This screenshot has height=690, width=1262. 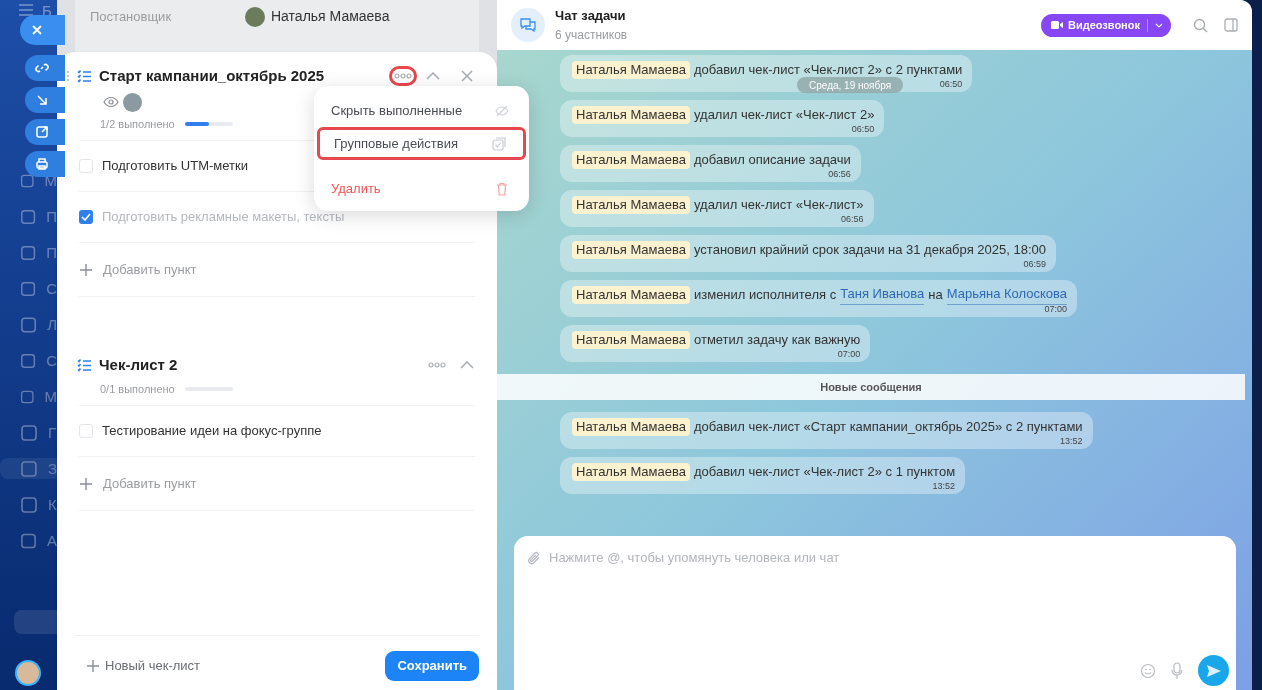 What do you see at coordinates (1159, 25) in the screenshot?
I see `chevron-down-icon` at bounding box center [1159, 25].